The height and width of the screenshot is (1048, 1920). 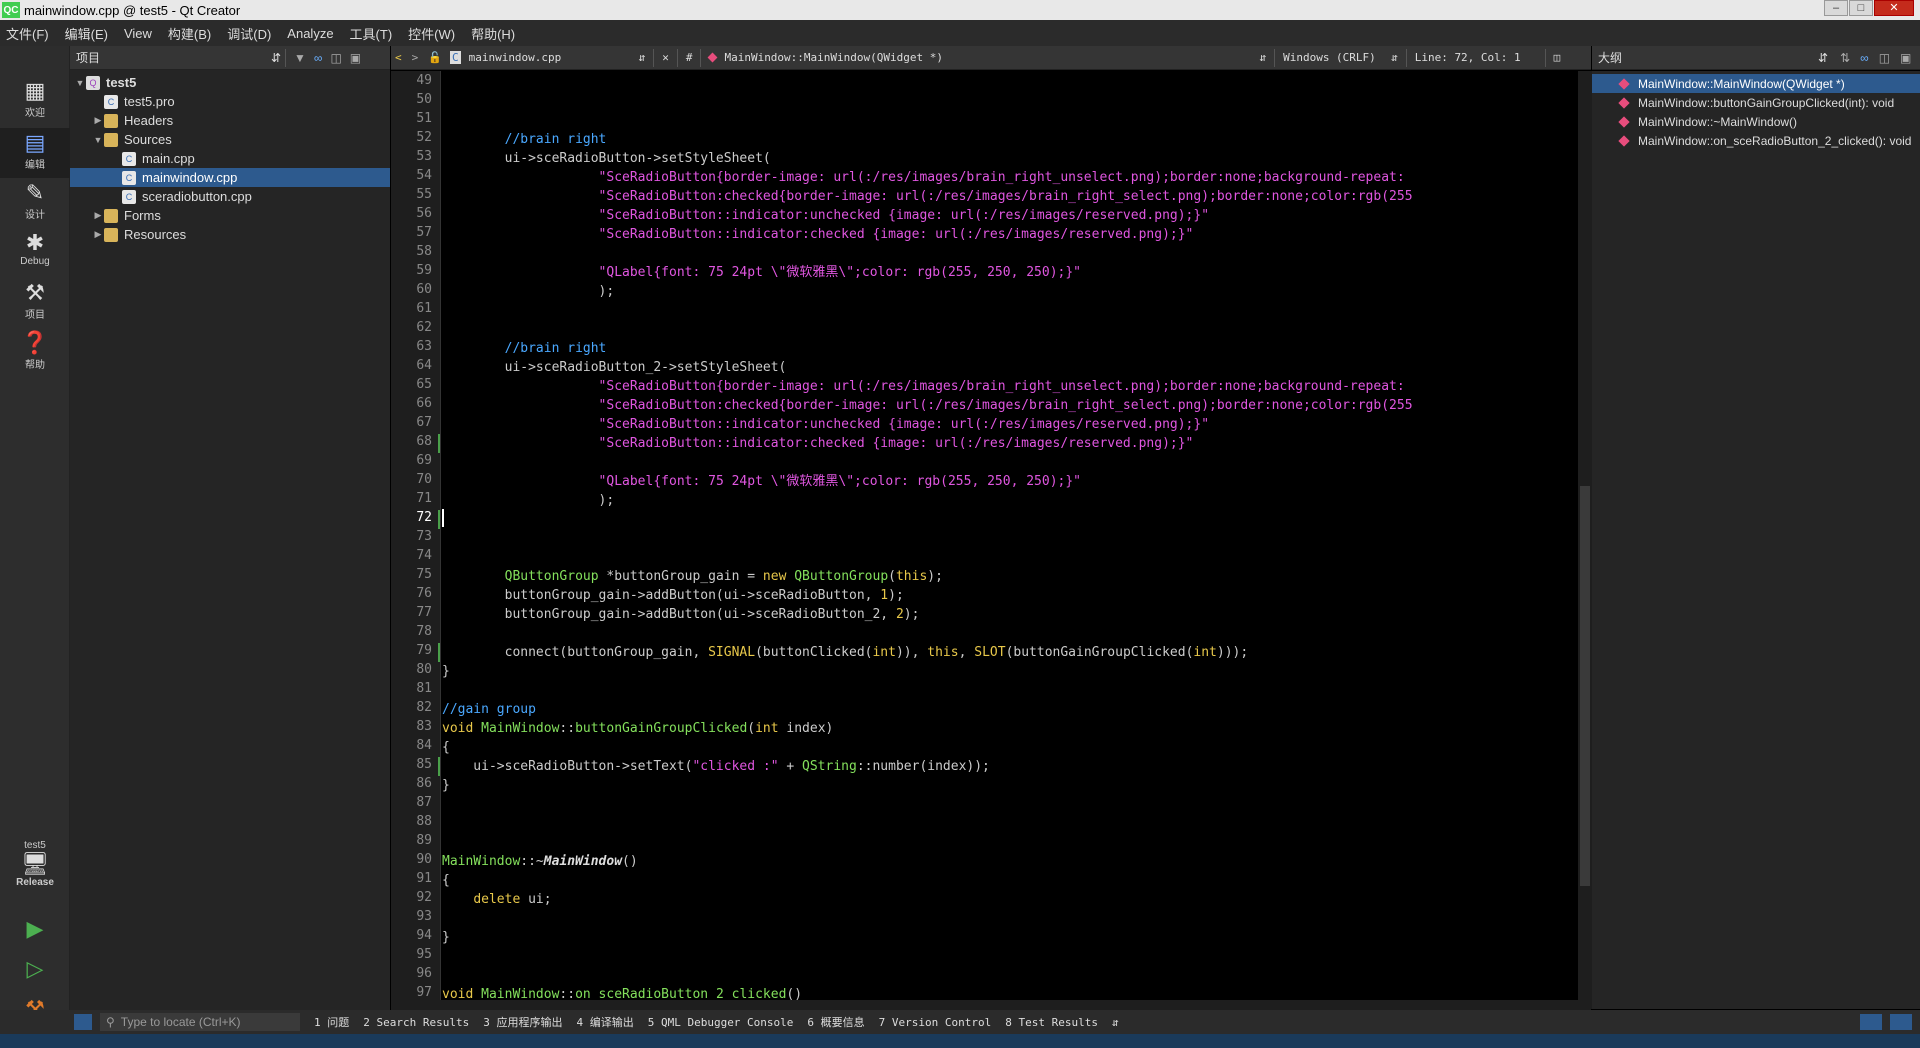 What do you see at coordinates (86, 33) in the screenshot?
I see `menu-edit: 编辑(E)` at bounding box center [86, 33].